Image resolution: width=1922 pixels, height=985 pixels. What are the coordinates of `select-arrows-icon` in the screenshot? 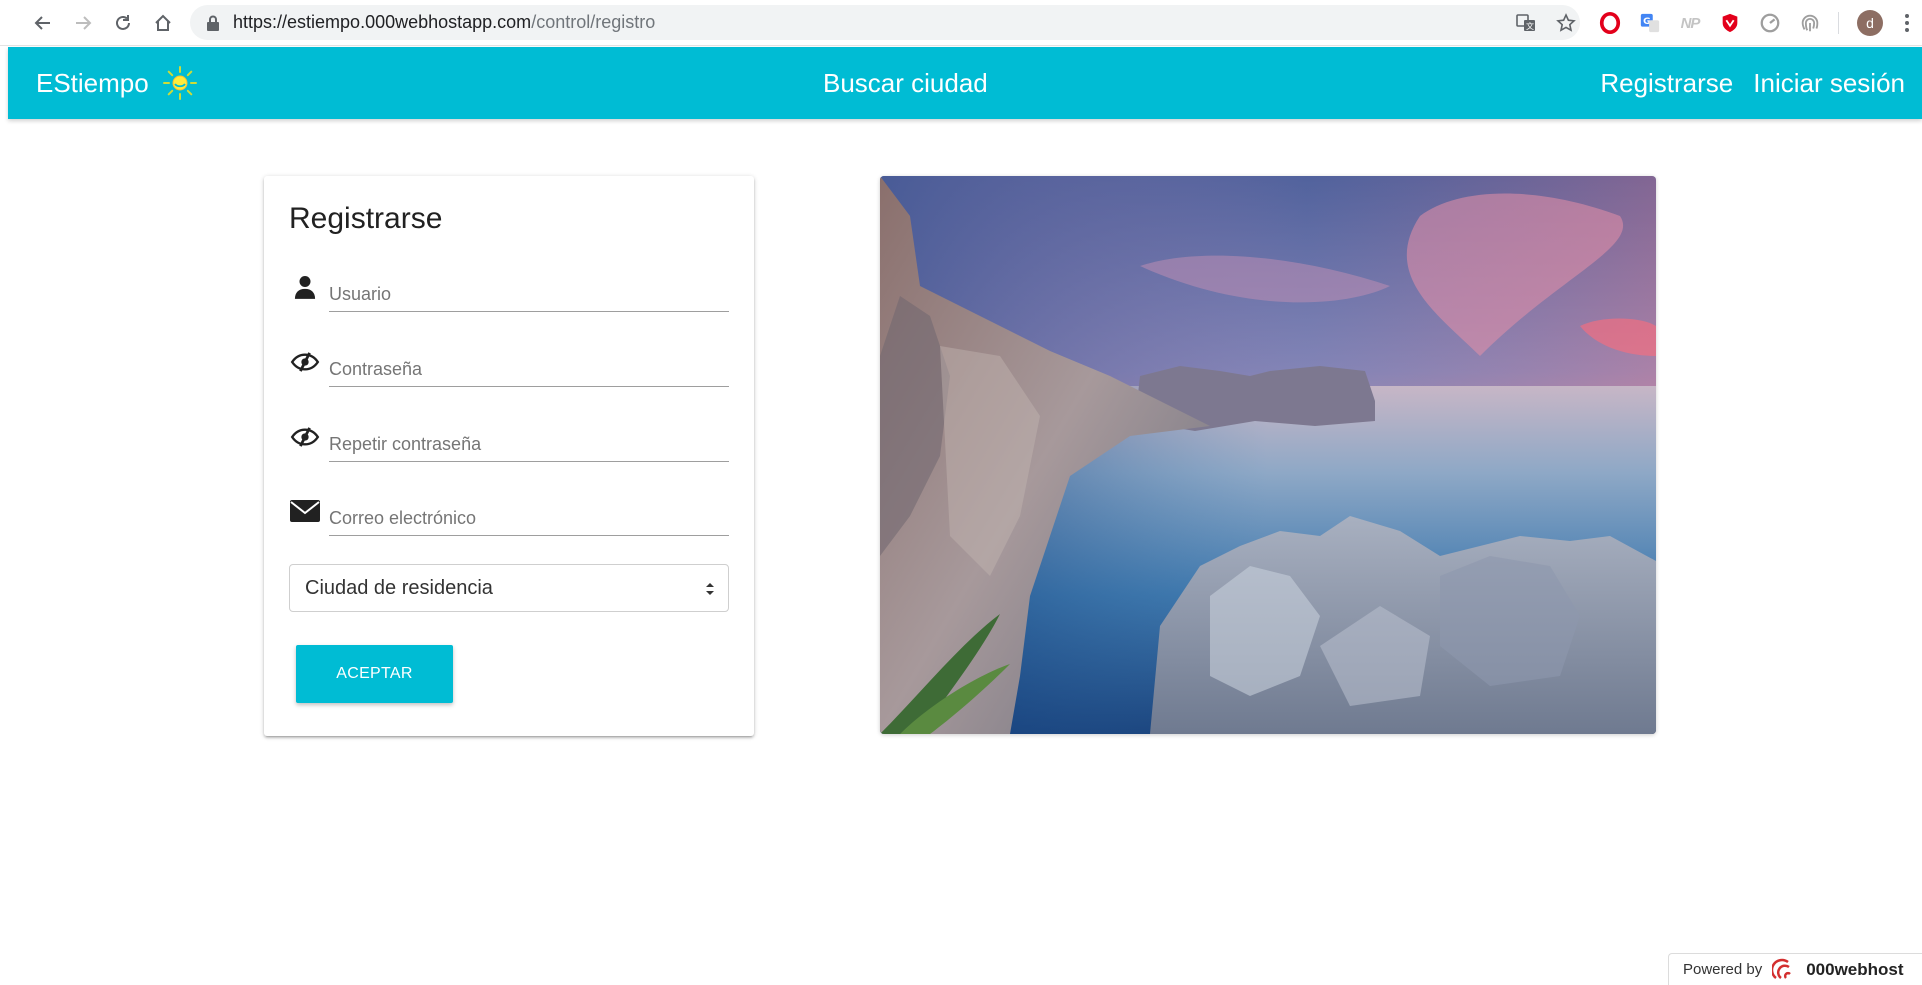 It's located at (710, 589).